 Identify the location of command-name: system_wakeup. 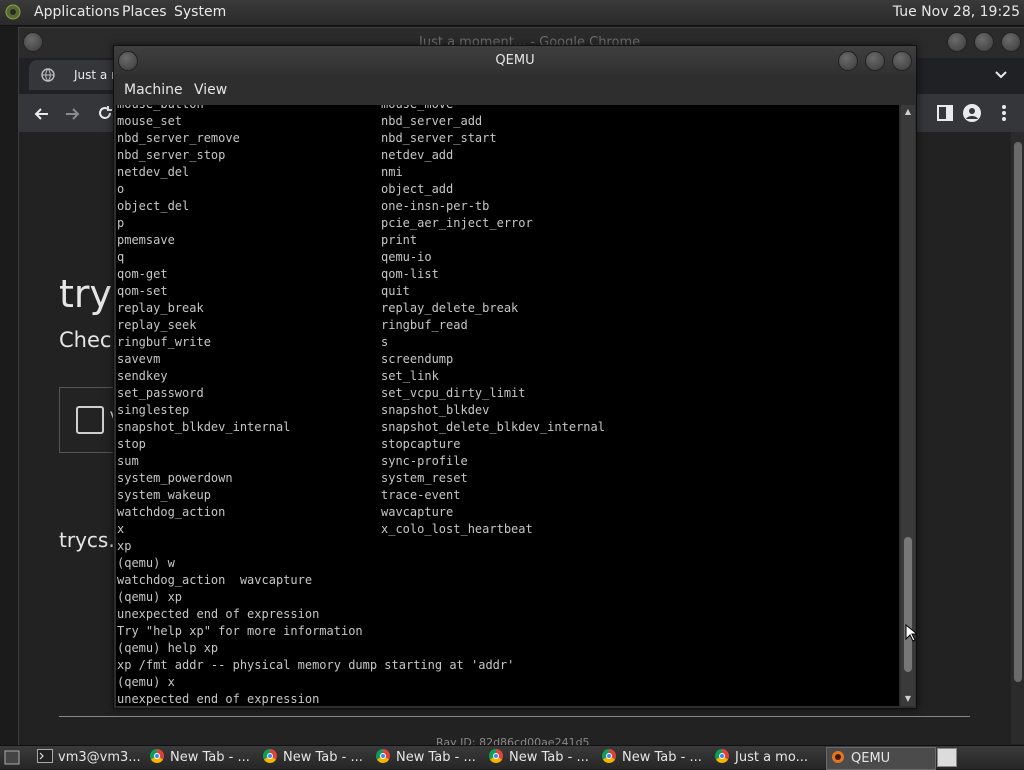
(164, 495).